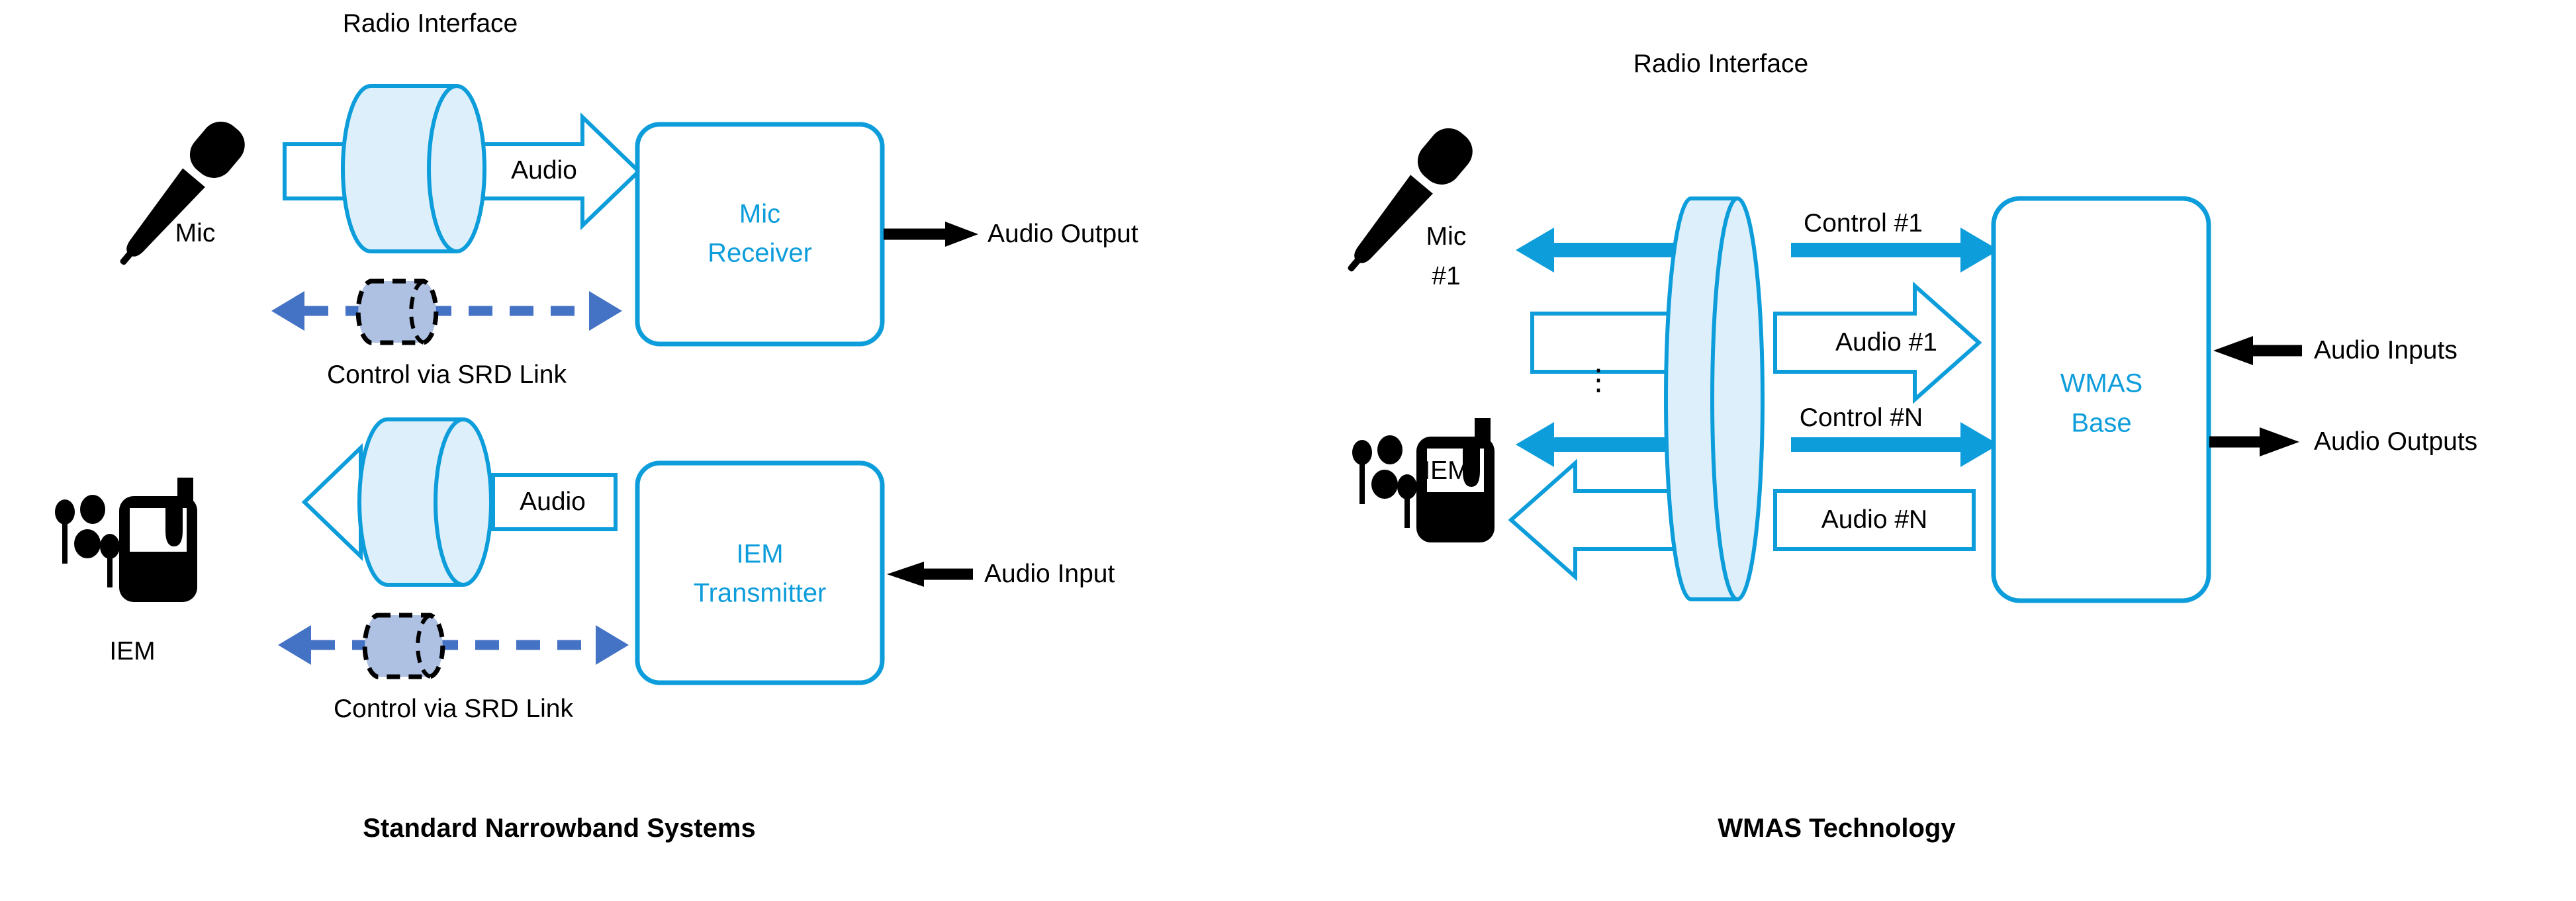 The height and width of the screenshot is (901, 2576). What do you see at coordinates (931, 234) in the screenshot?
I see `audio-output-arrow` at bounding box center [931, 234].